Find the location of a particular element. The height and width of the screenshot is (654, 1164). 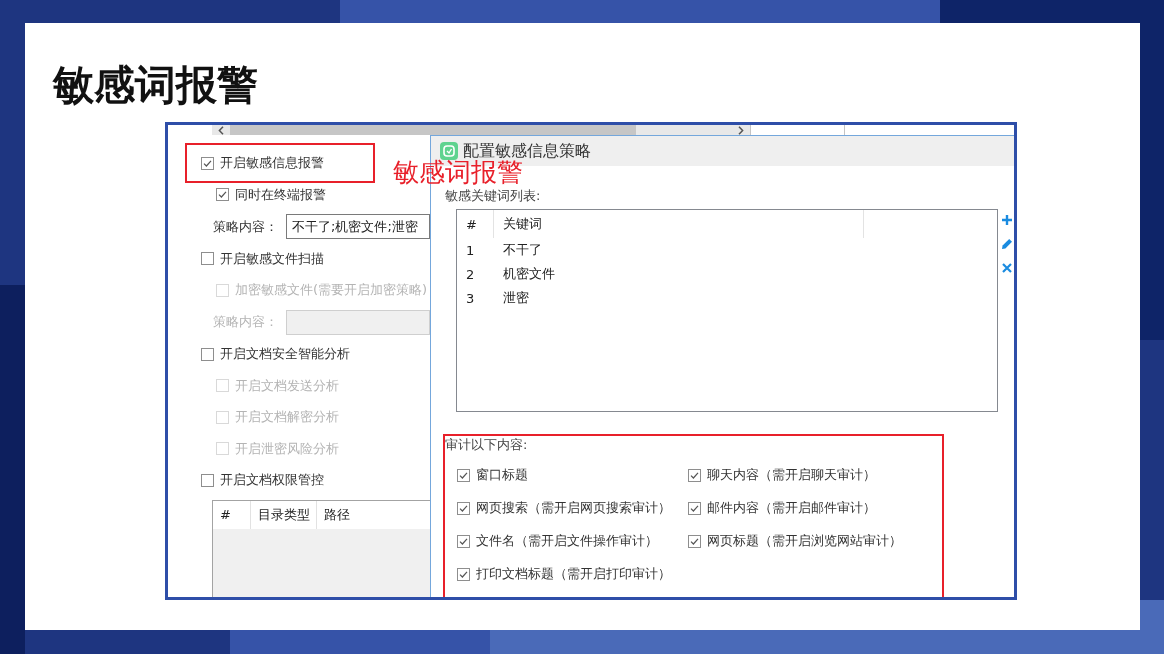

pencil-icon is located at coordinates (1007, 244).